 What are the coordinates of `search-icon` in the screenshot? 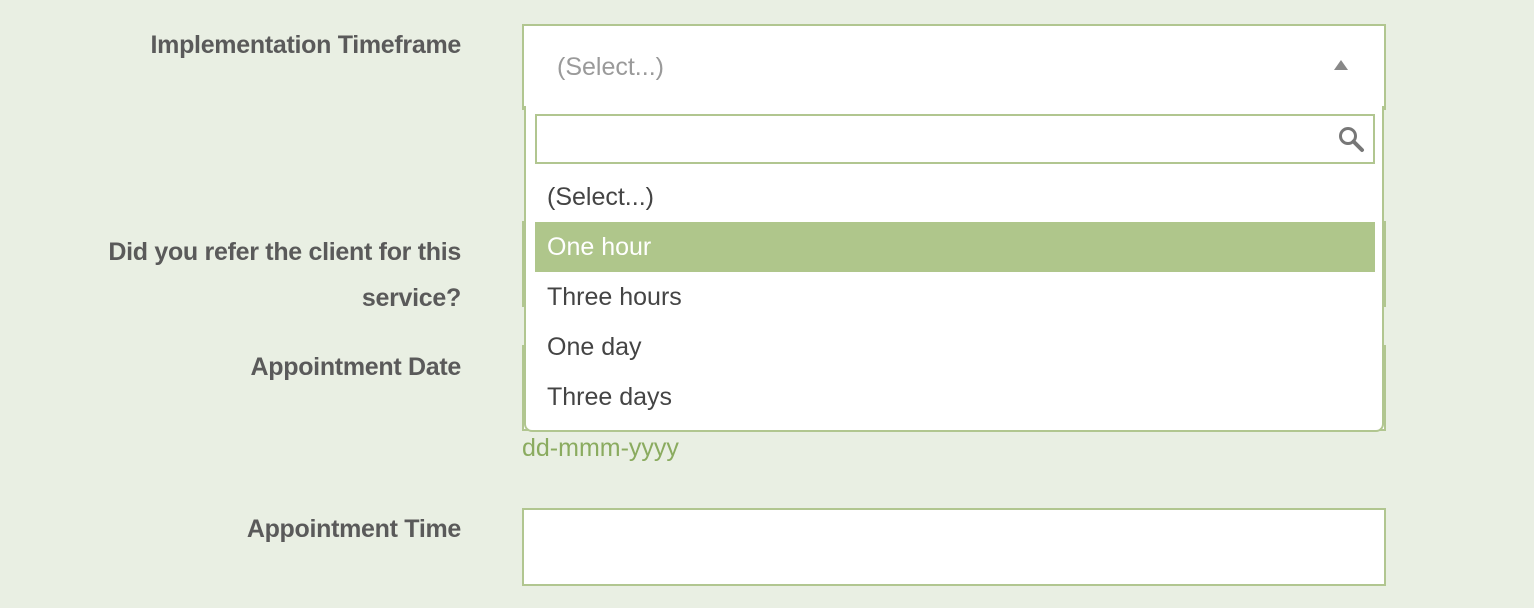 It's located at (1351, 139).